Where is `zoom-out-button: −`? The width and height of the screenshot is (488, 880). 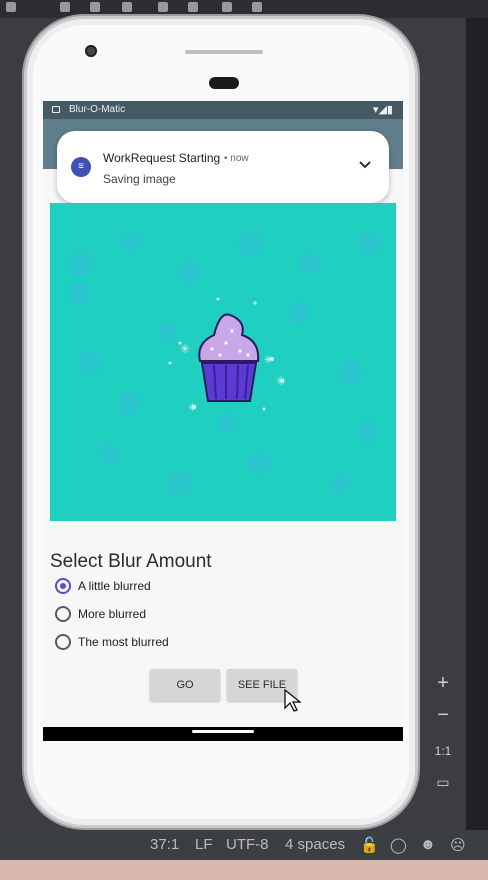
zoom-out-button: − is located at coordinates (443, 715).